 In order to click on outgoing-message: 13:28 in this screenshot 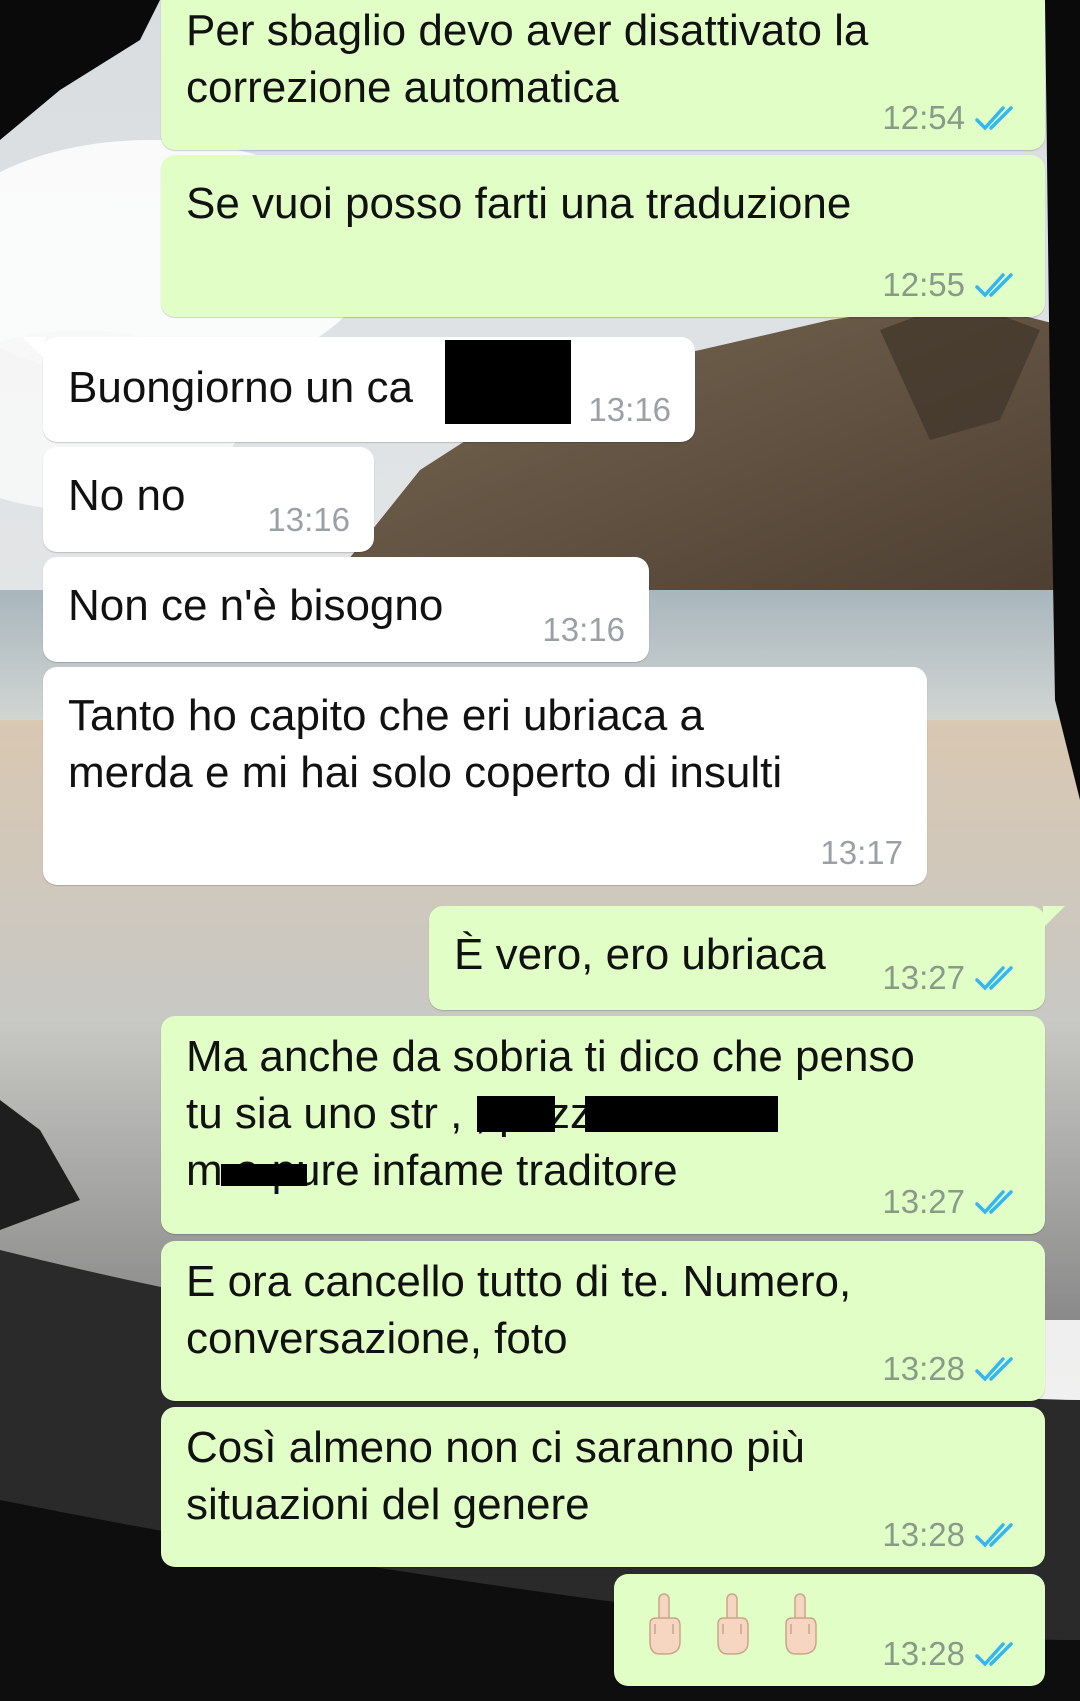, I will do `click(829, 1630)`.